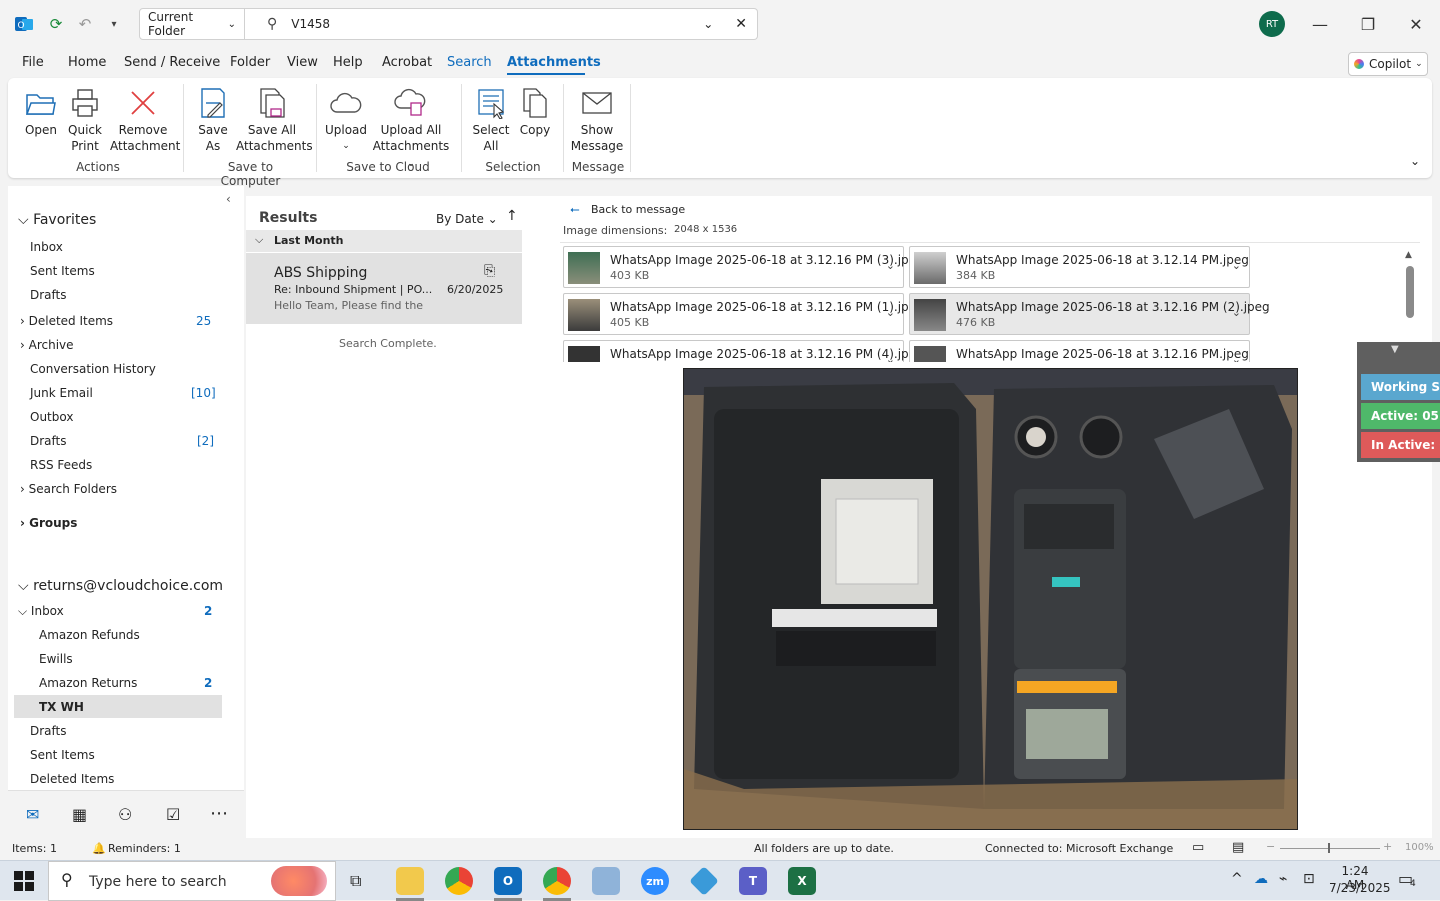  I want to click on folder-search-folders: › Search Folders, so click(68, 489).